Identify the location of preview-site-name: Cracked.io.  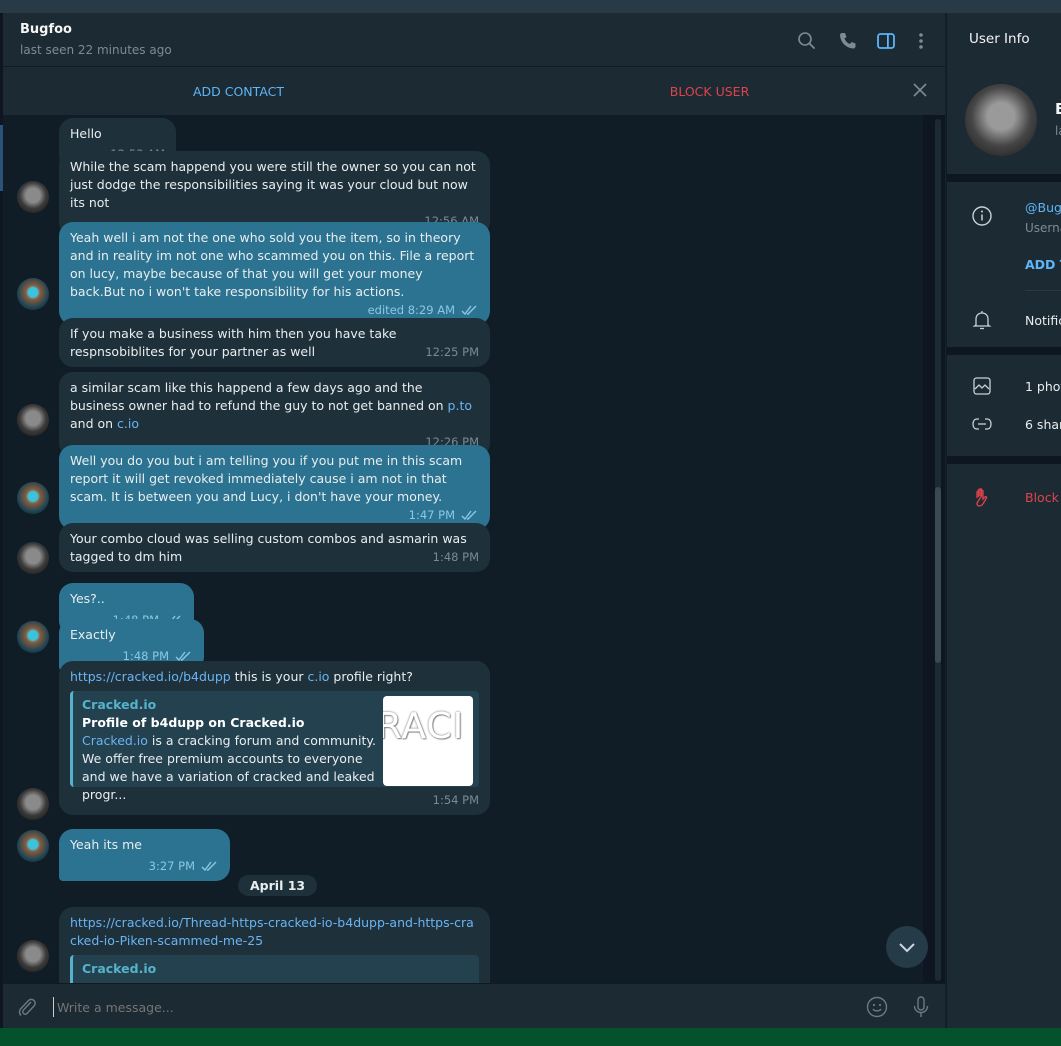
(119, 968).